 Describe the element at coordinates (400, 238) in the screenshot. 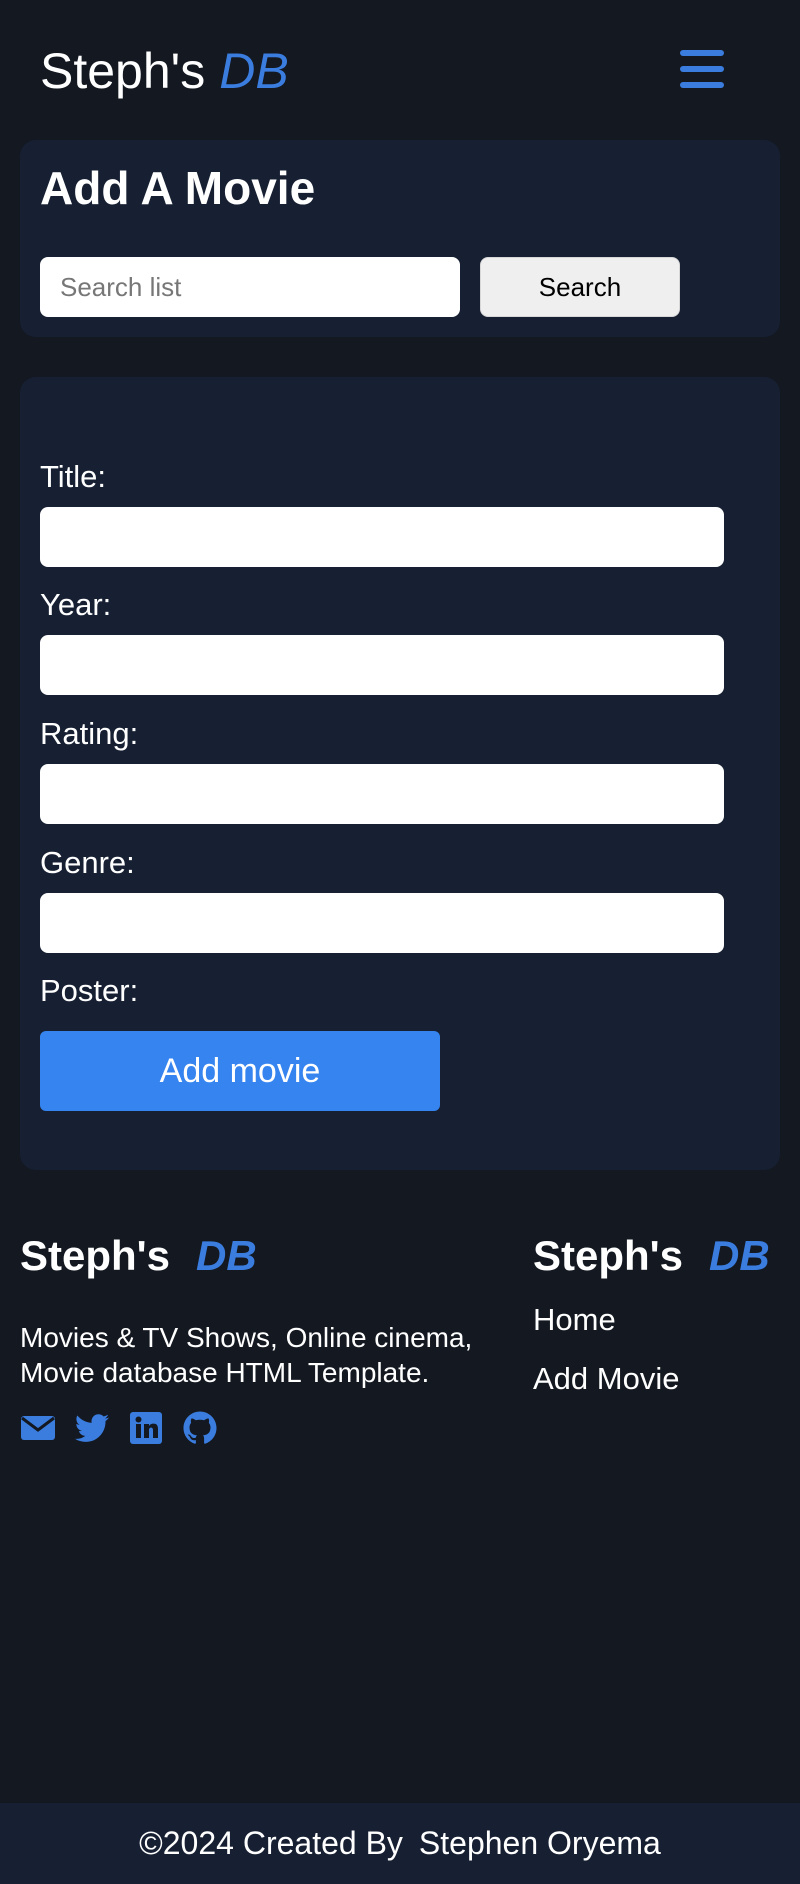

I see `search-card: Add A Movie Search` at that location.